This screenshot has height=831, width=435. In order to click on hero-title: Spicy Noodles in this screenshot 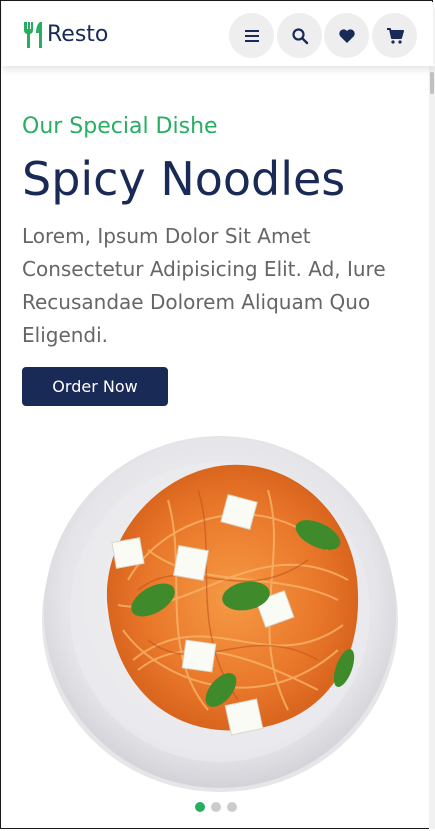, I will do `click(184, 179)`.